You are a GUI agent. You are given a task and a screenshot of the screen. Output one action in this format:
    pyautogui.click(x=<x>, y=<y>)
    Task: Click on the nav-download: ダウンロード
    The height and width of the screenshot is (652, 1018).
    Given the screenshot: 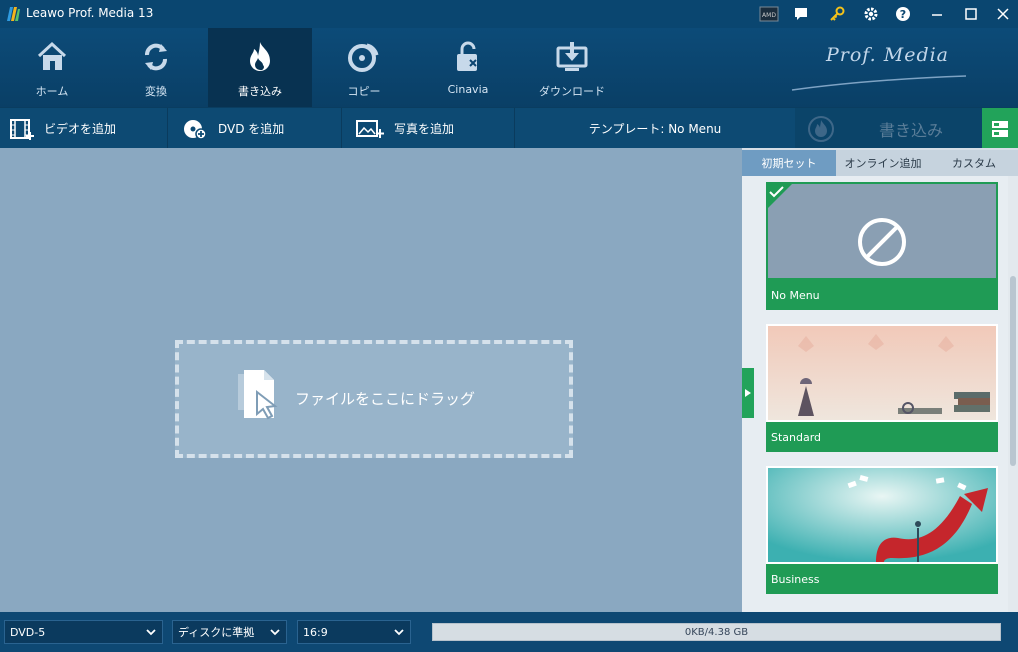 What is the action you would take?
    pyautogui.click(x=572, y=67)
    